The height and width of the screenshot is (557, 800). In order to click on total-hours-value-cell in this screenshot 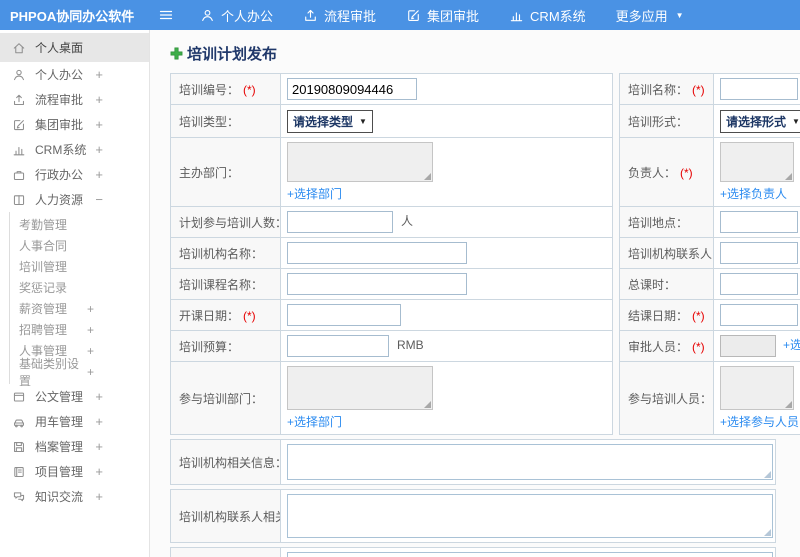, I will do `click(756, 284)`.